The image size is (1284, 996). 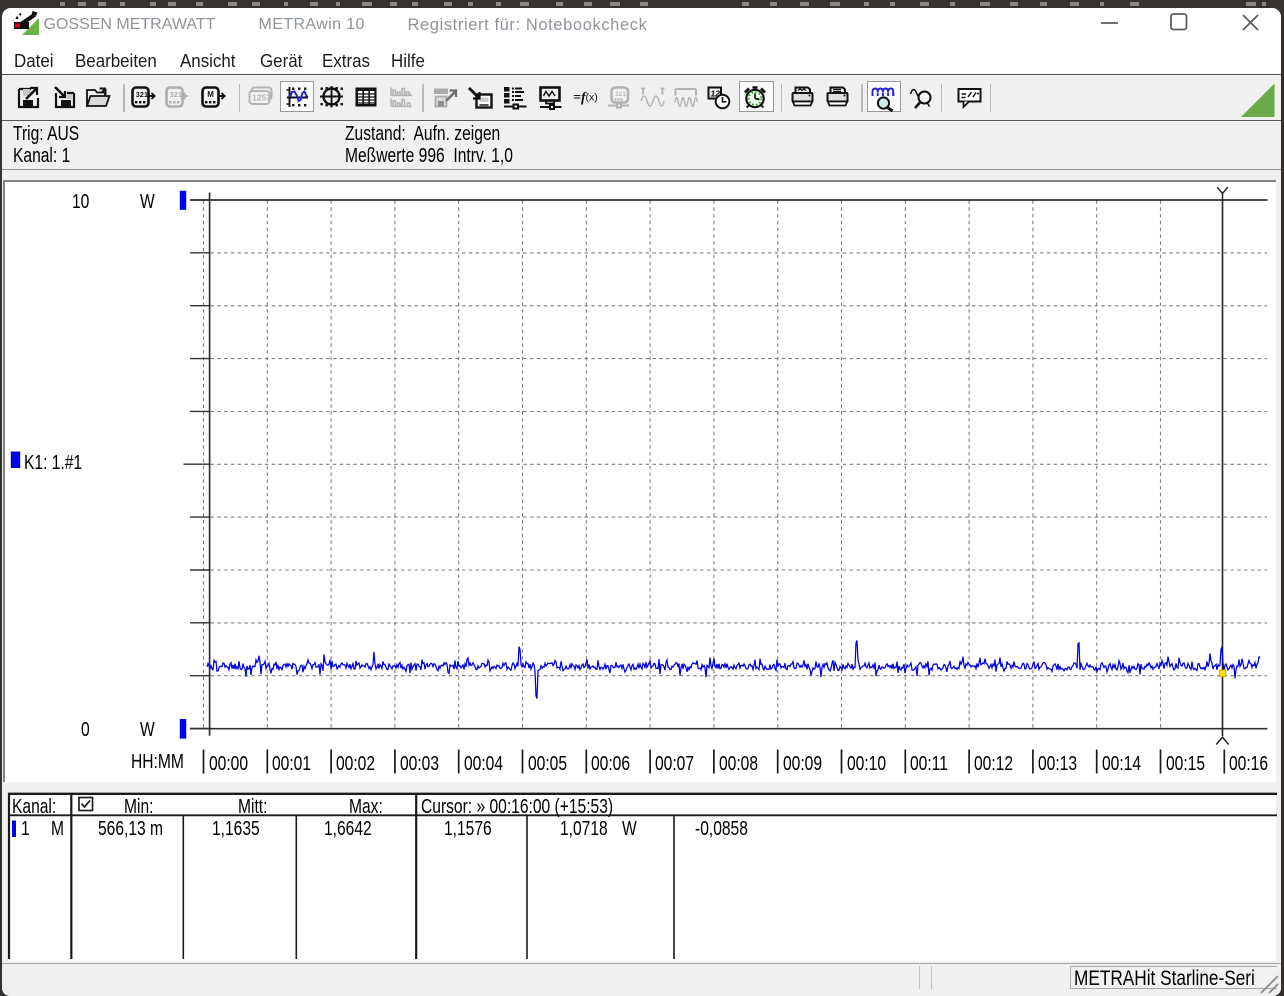 I want to click on svg-text: (x), so click(x=591, y=98).